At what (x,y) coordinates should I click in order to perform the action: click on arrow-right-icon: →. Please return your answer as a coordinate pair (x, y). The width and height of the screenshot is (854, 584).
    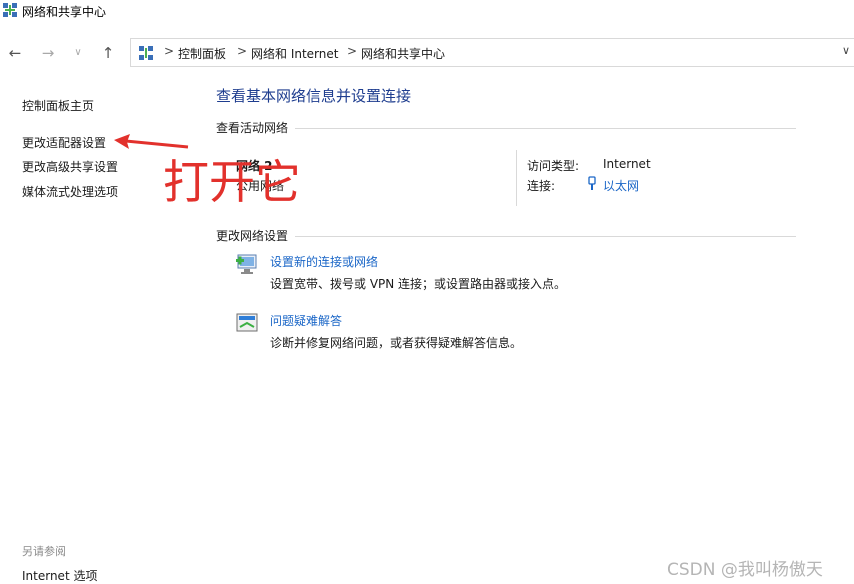
    Looking at the image, I should click on (48, 53).